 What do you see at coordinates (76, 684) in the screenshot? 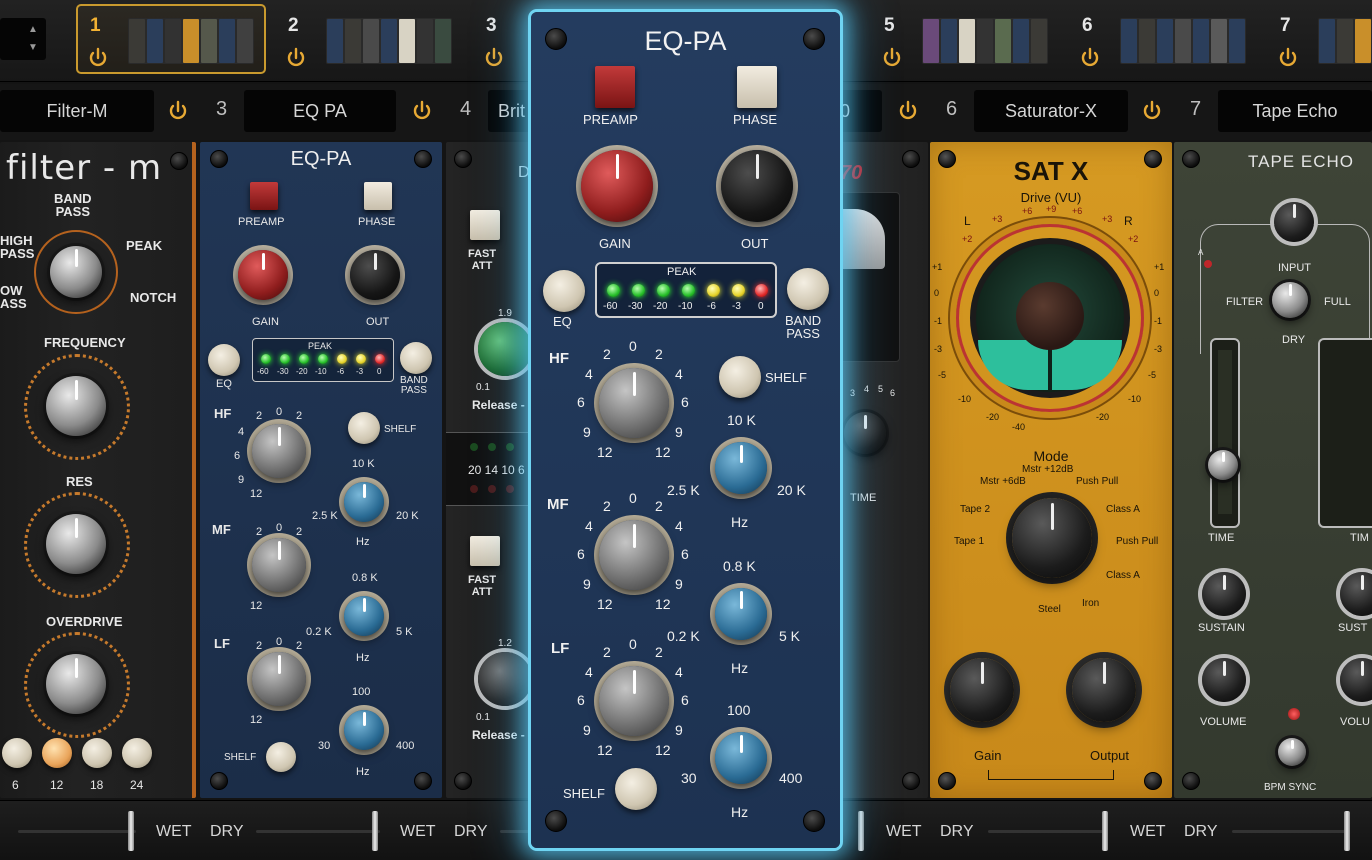
I see `overdrive-knob` at bounding box center [76, 684].